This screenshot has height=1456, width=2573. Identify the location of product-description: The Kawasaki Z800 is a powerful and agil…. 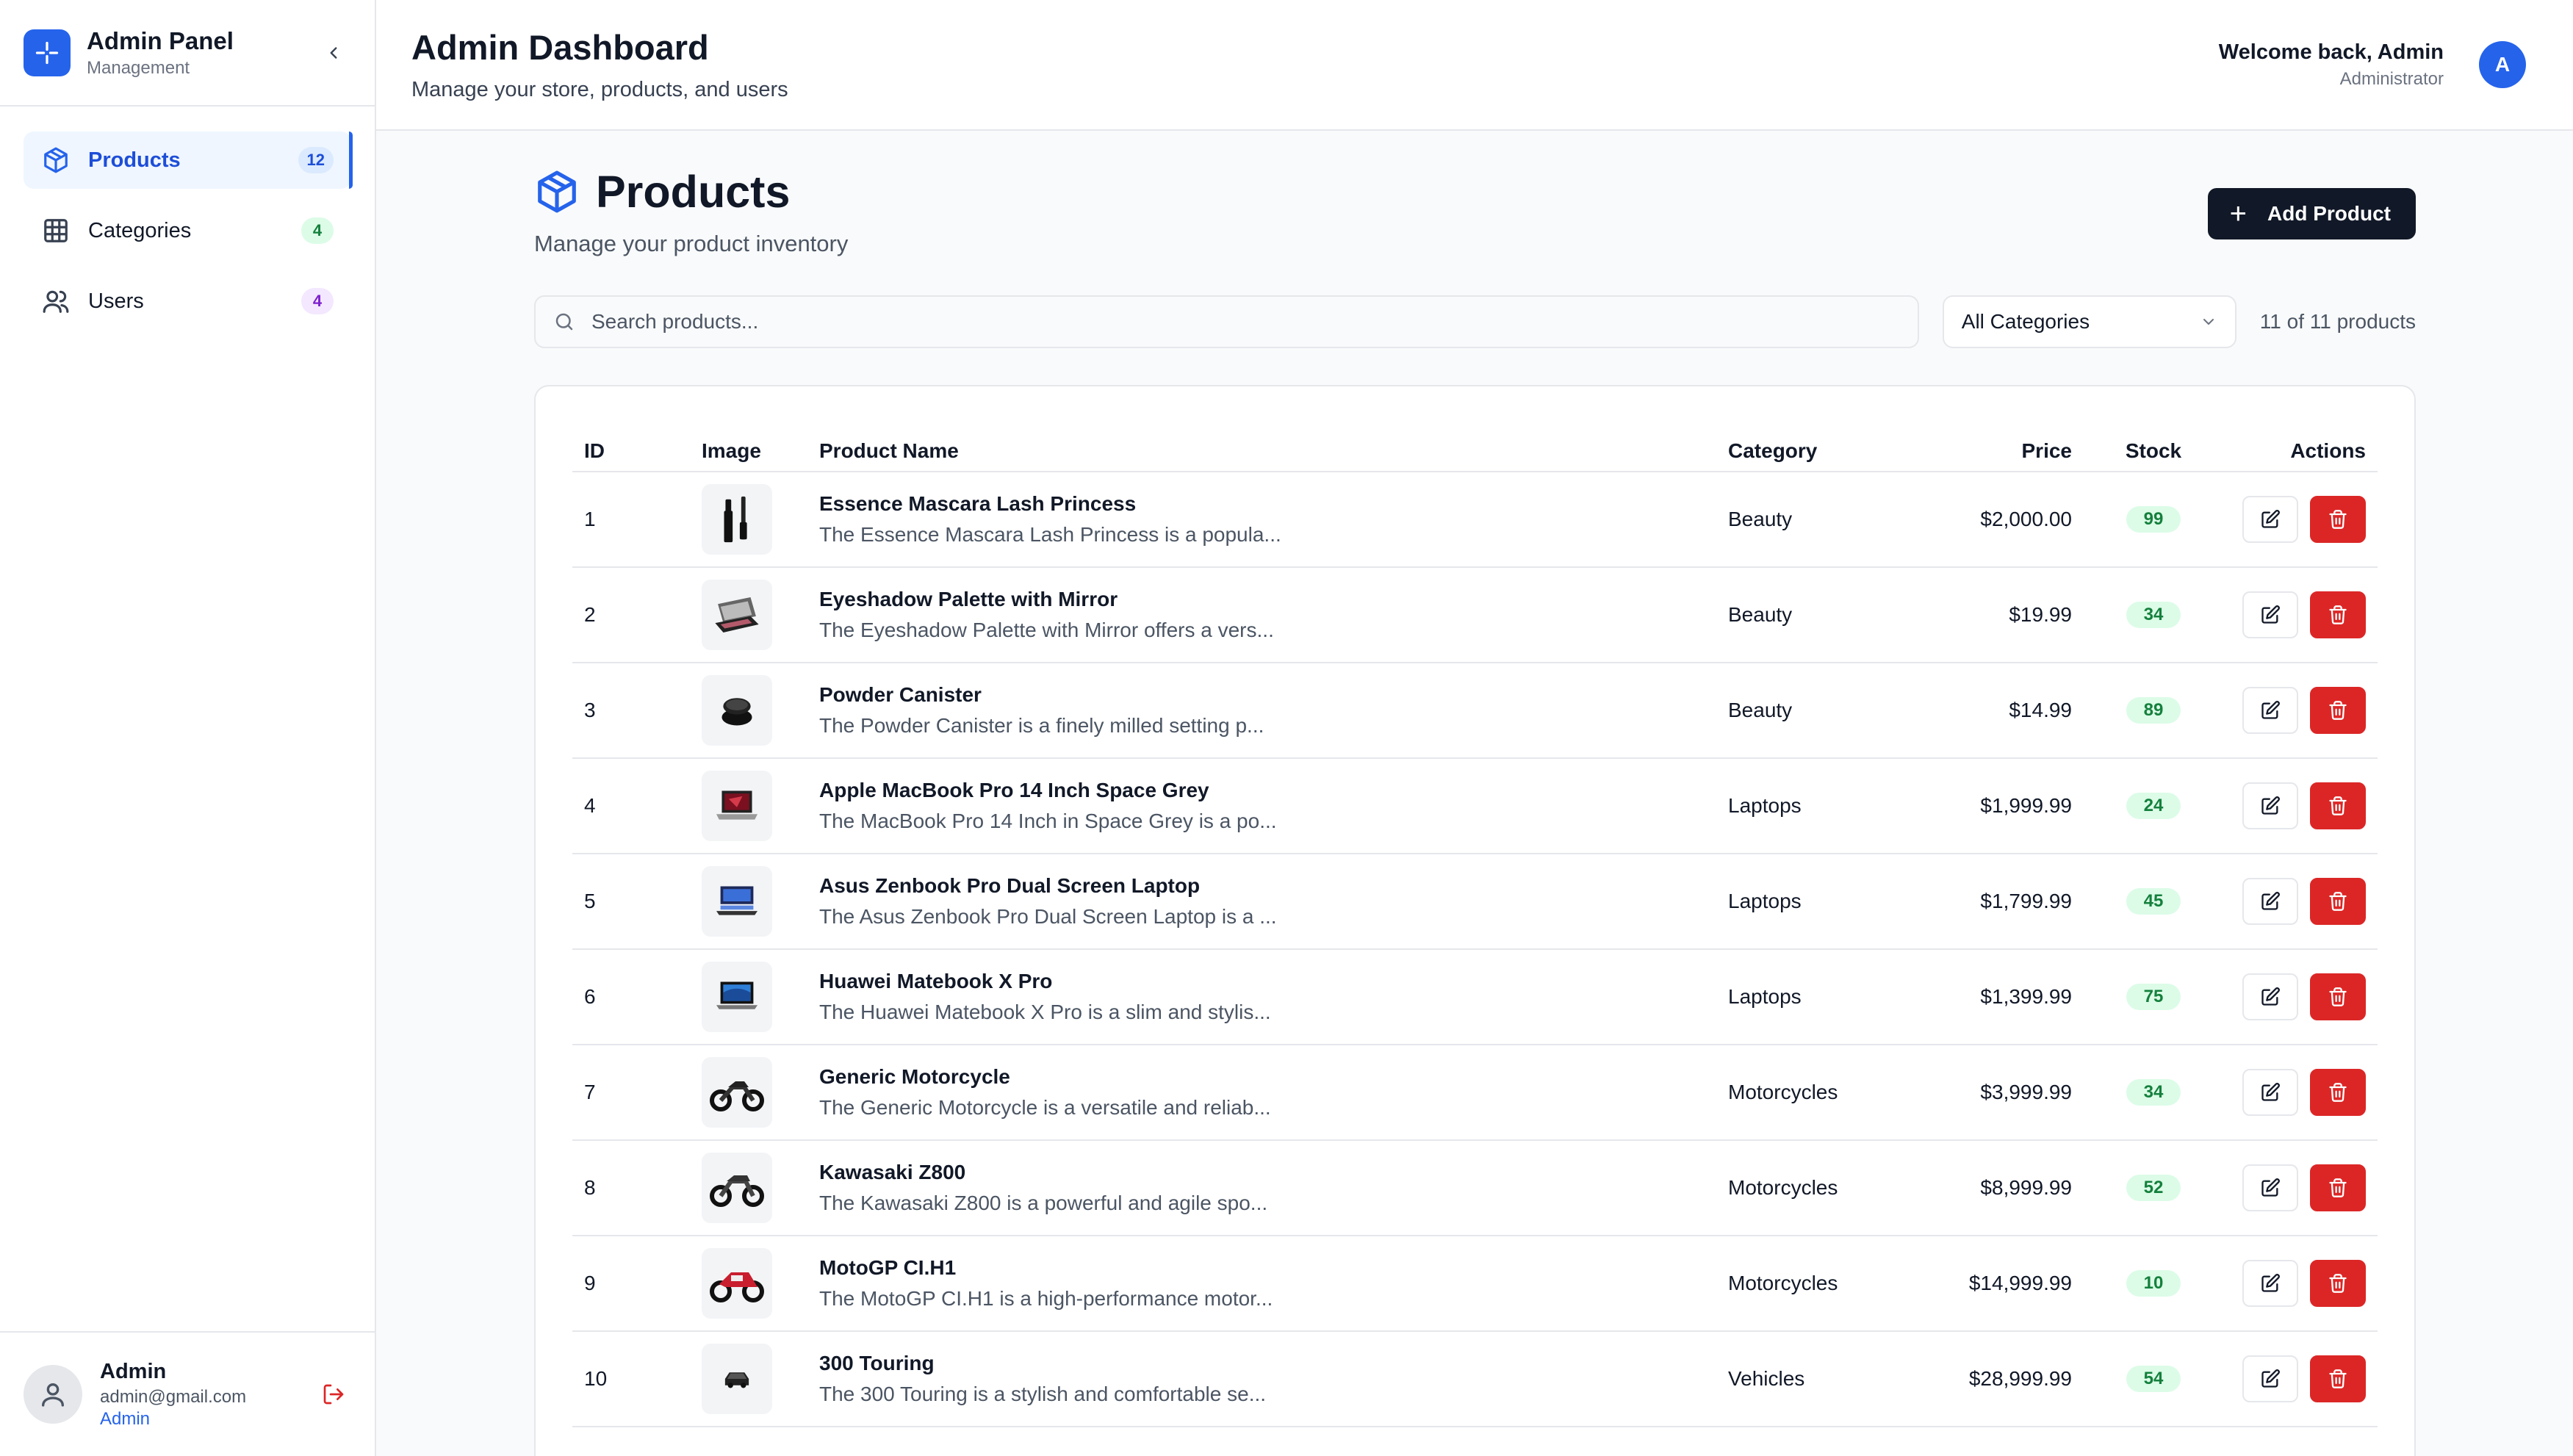
(1043, 1203).